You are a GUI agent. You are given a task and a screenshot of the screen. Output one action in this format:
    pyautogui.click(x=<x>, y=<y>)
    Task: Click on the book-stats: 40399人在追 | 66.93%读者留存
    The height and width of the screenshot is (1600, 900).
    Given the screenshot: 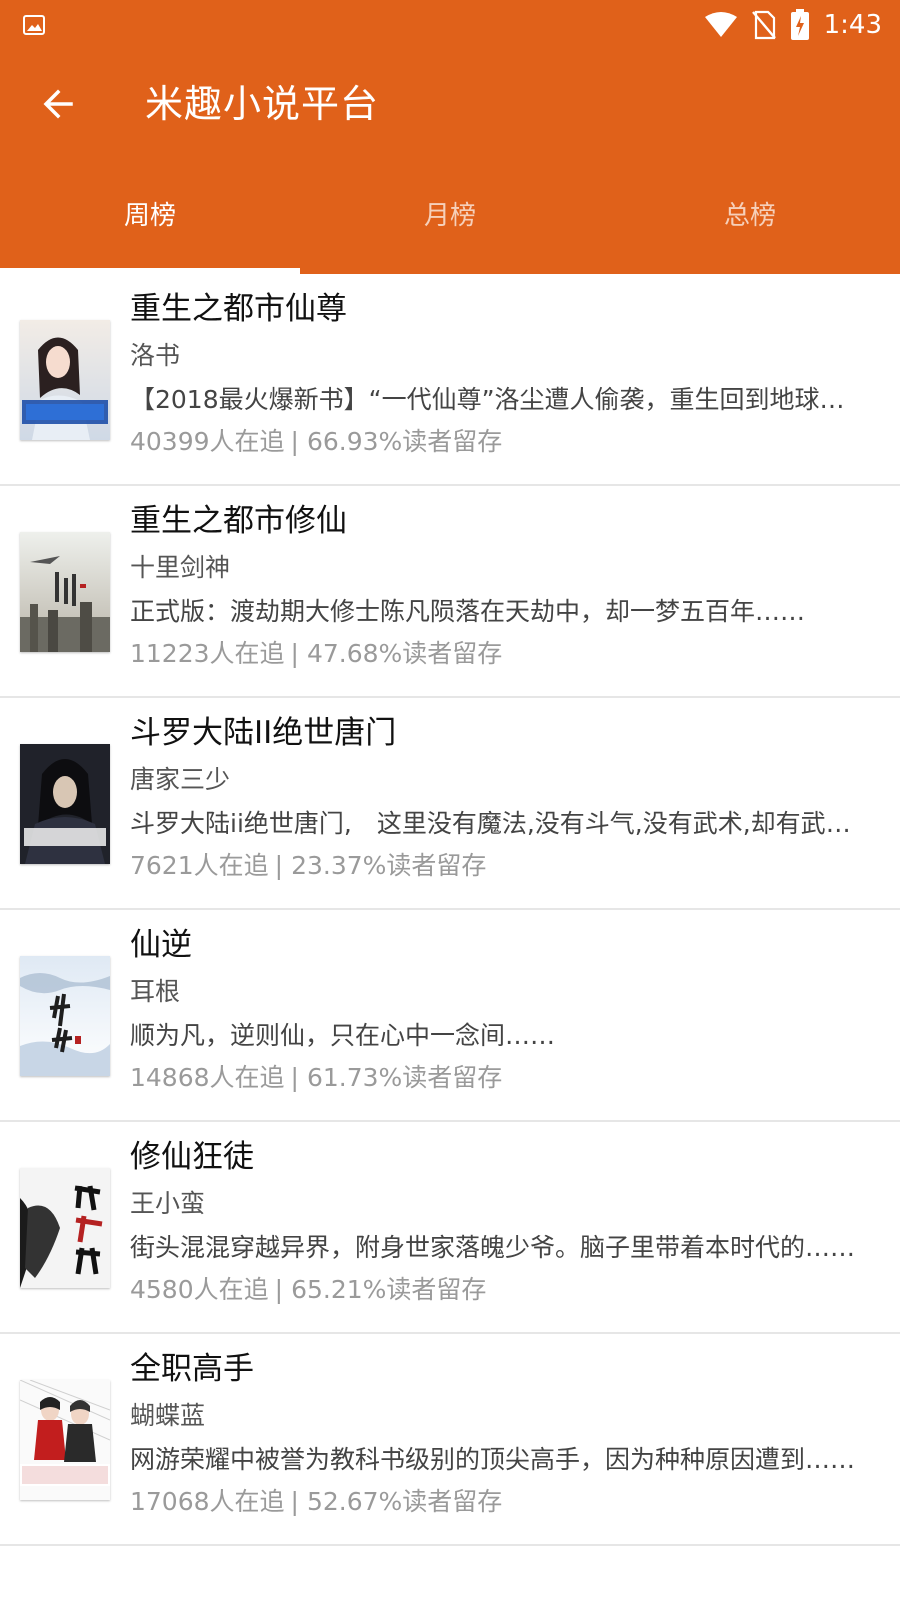 What is the action you would take?
    pyautogui.click(x=500, y=443)
    